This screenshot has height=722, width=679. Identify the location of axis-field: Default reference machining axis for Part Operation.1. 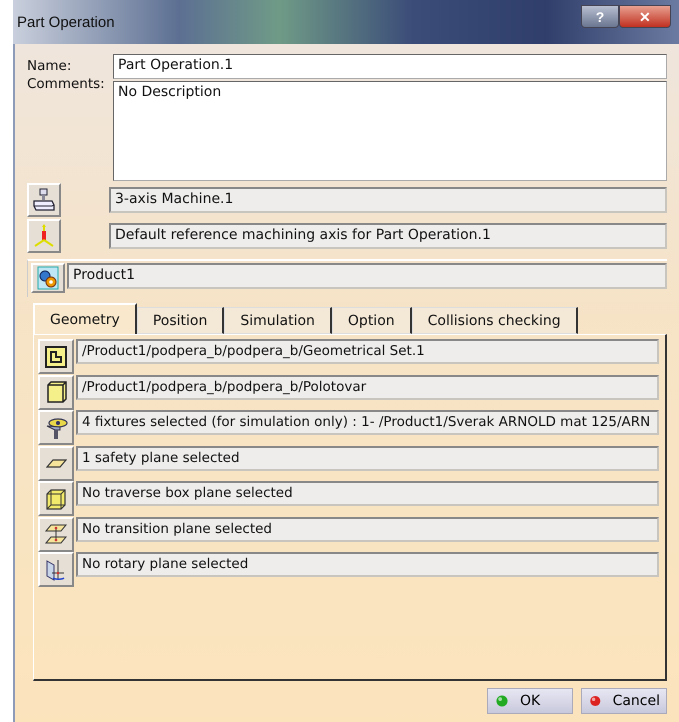
(388, 236).